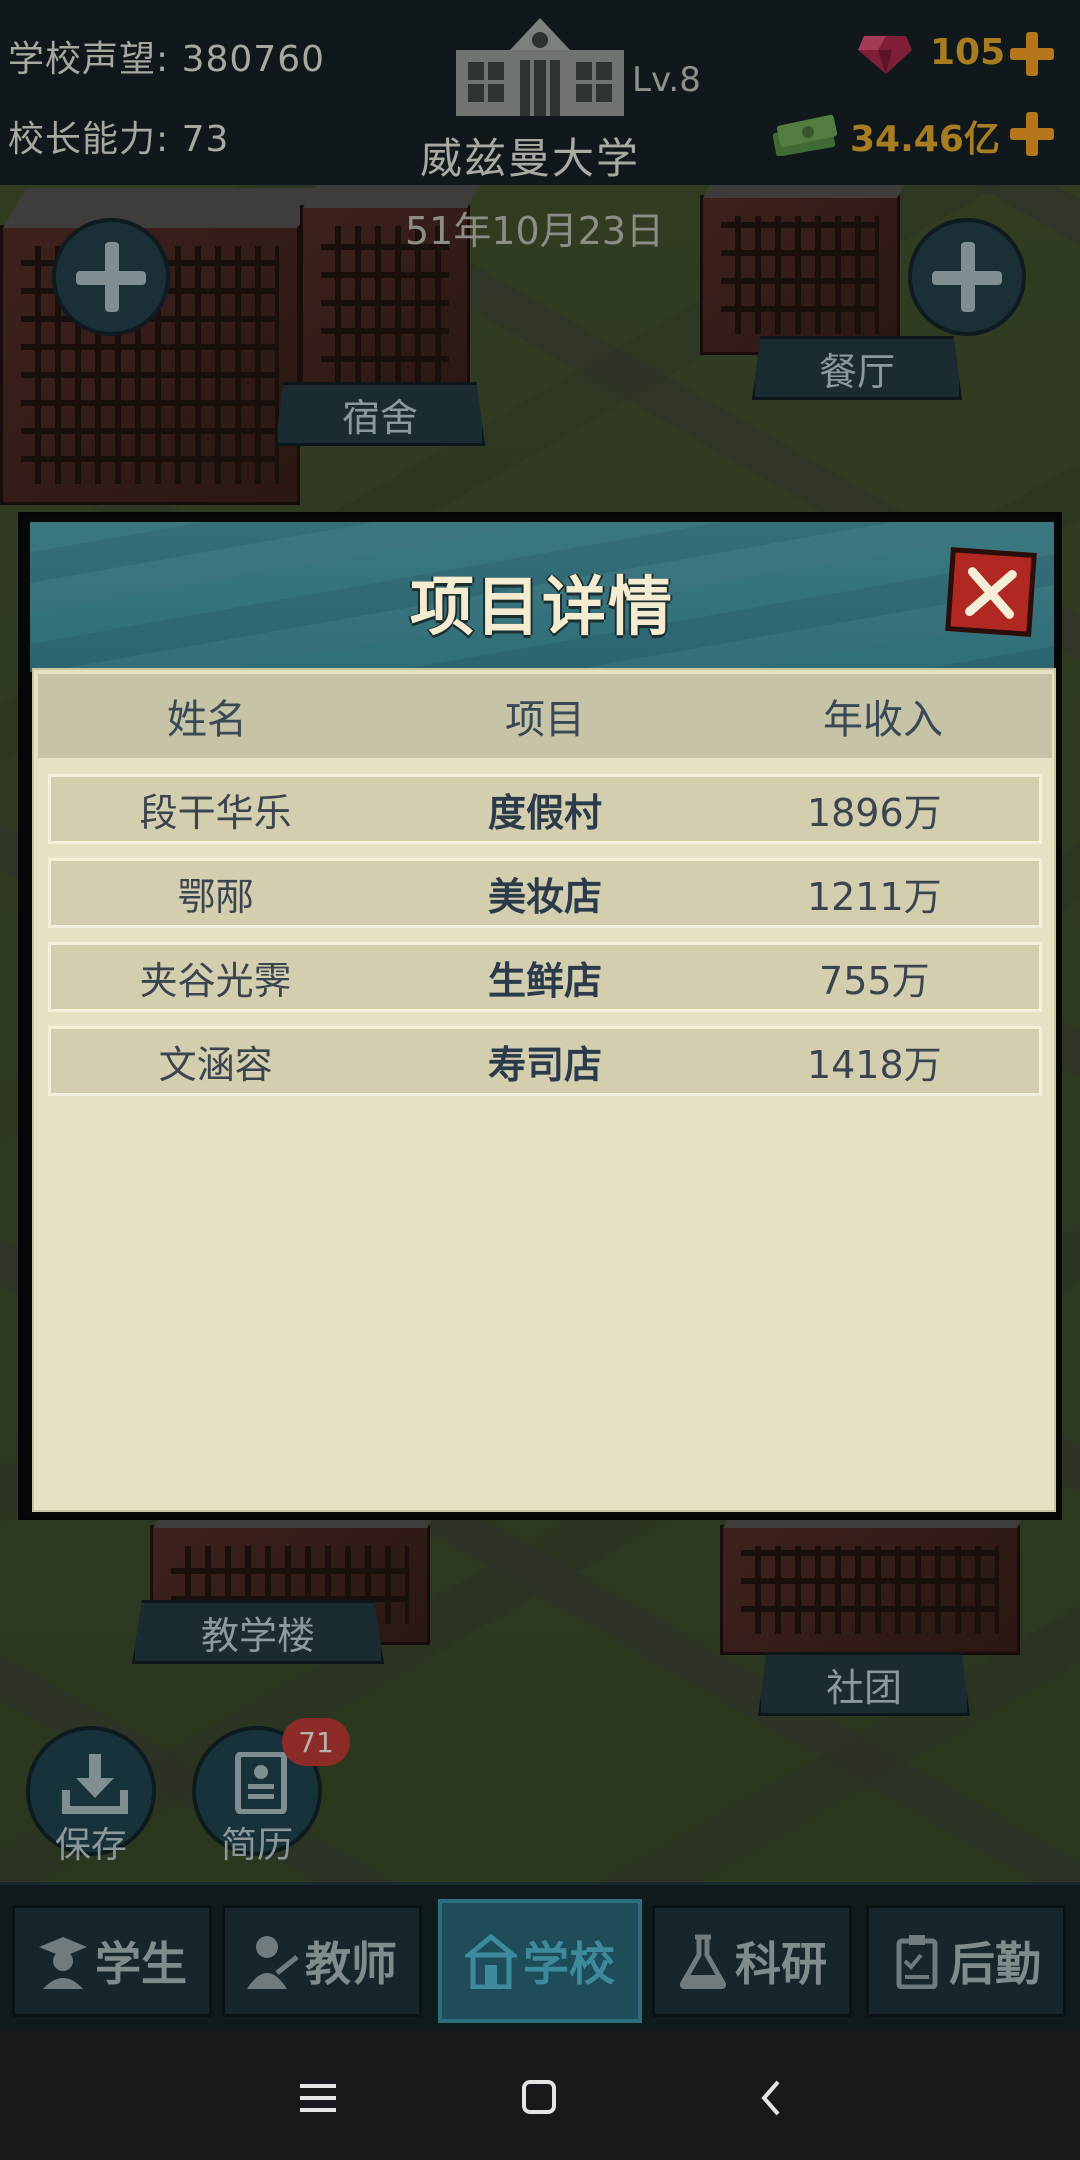  I want to click on tab-student-label: 学生, so click(141, 1964).